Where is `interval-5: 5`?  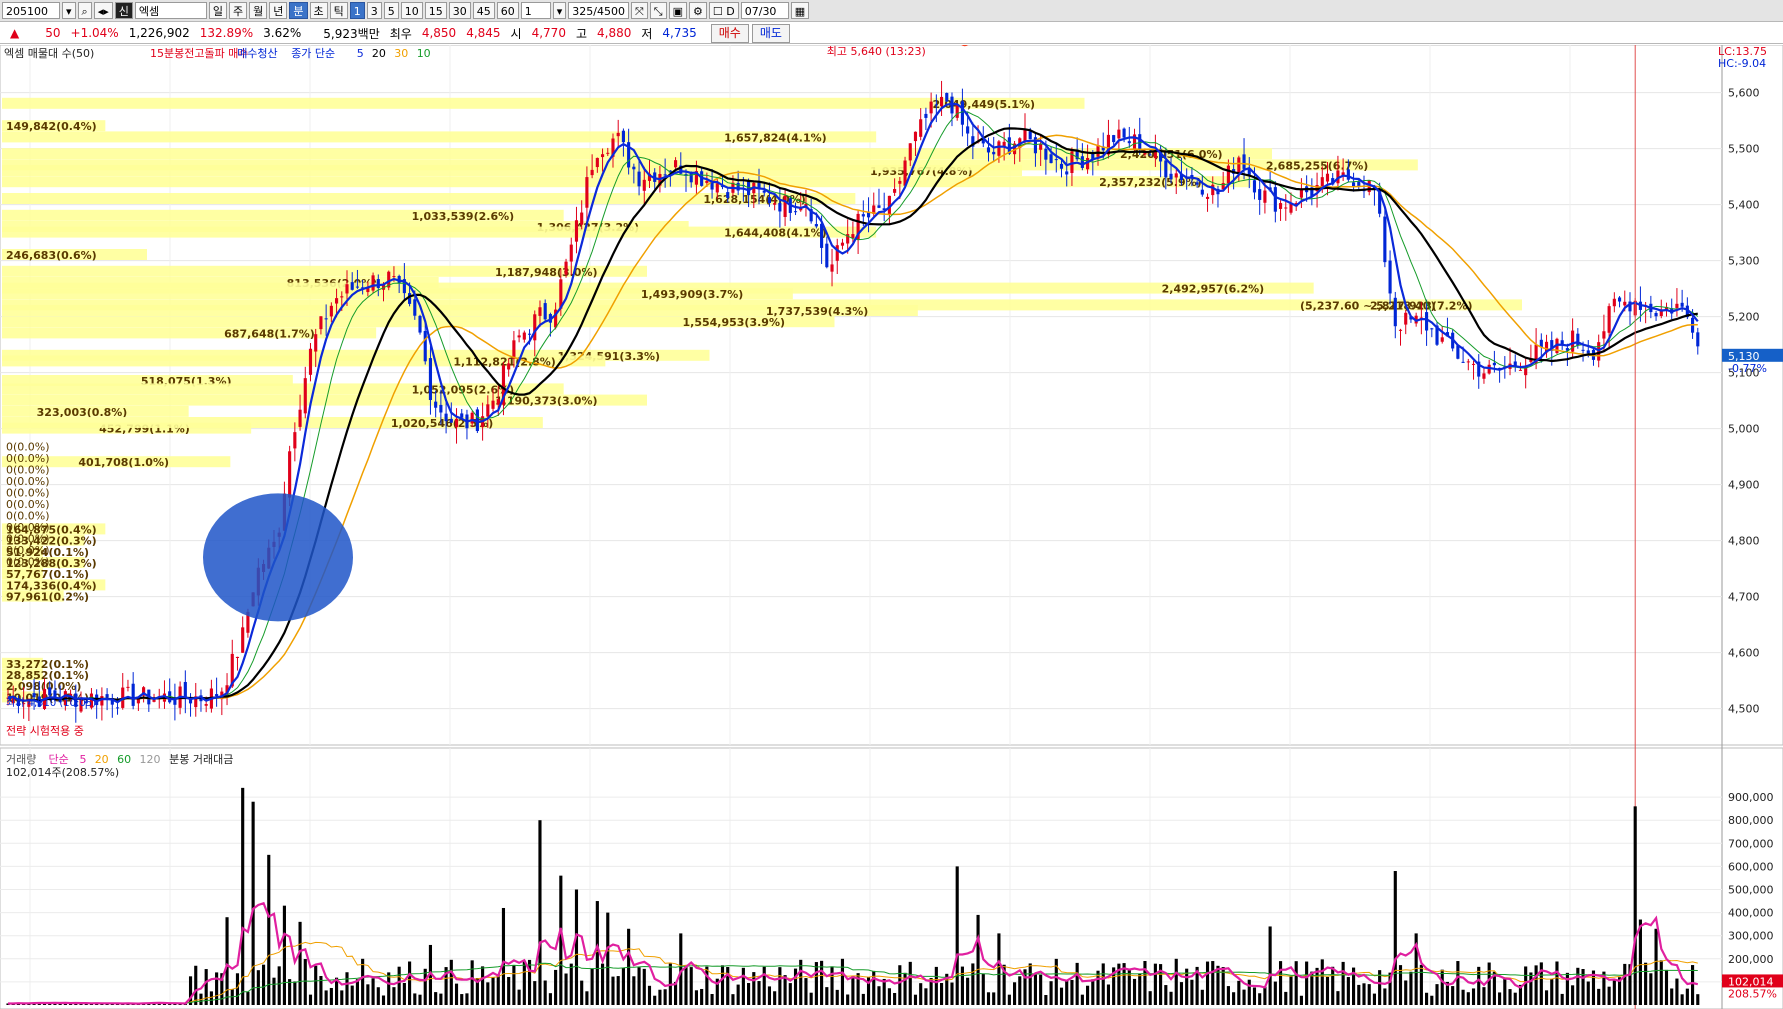 interval-5: 5 is located at coordinates (391, 10).